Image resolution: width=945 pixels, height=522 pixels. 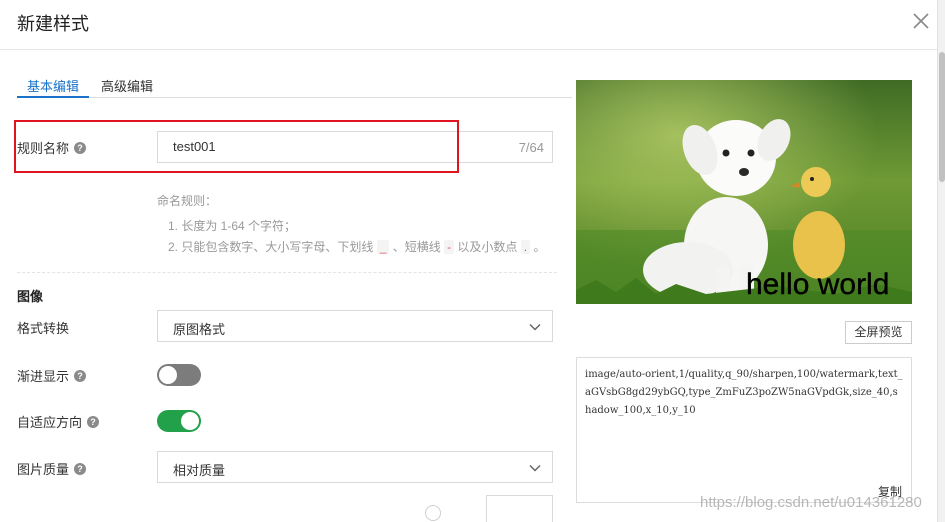 I want to click on close-icon, so click(x=921, y=21).